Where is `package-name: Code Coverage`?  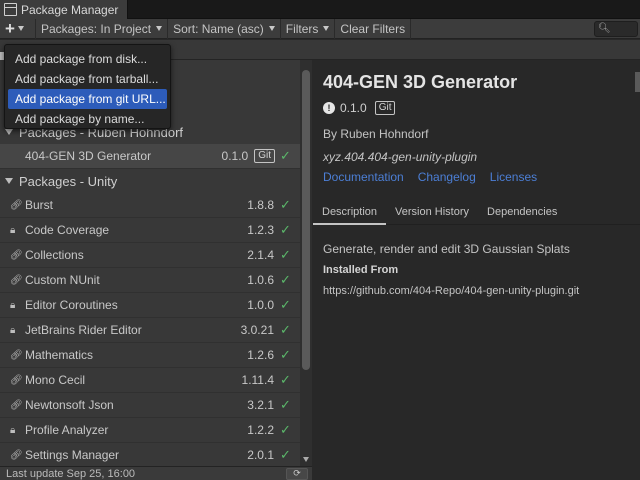 package-name: Code Coverage is located at coordinates (67, 230).